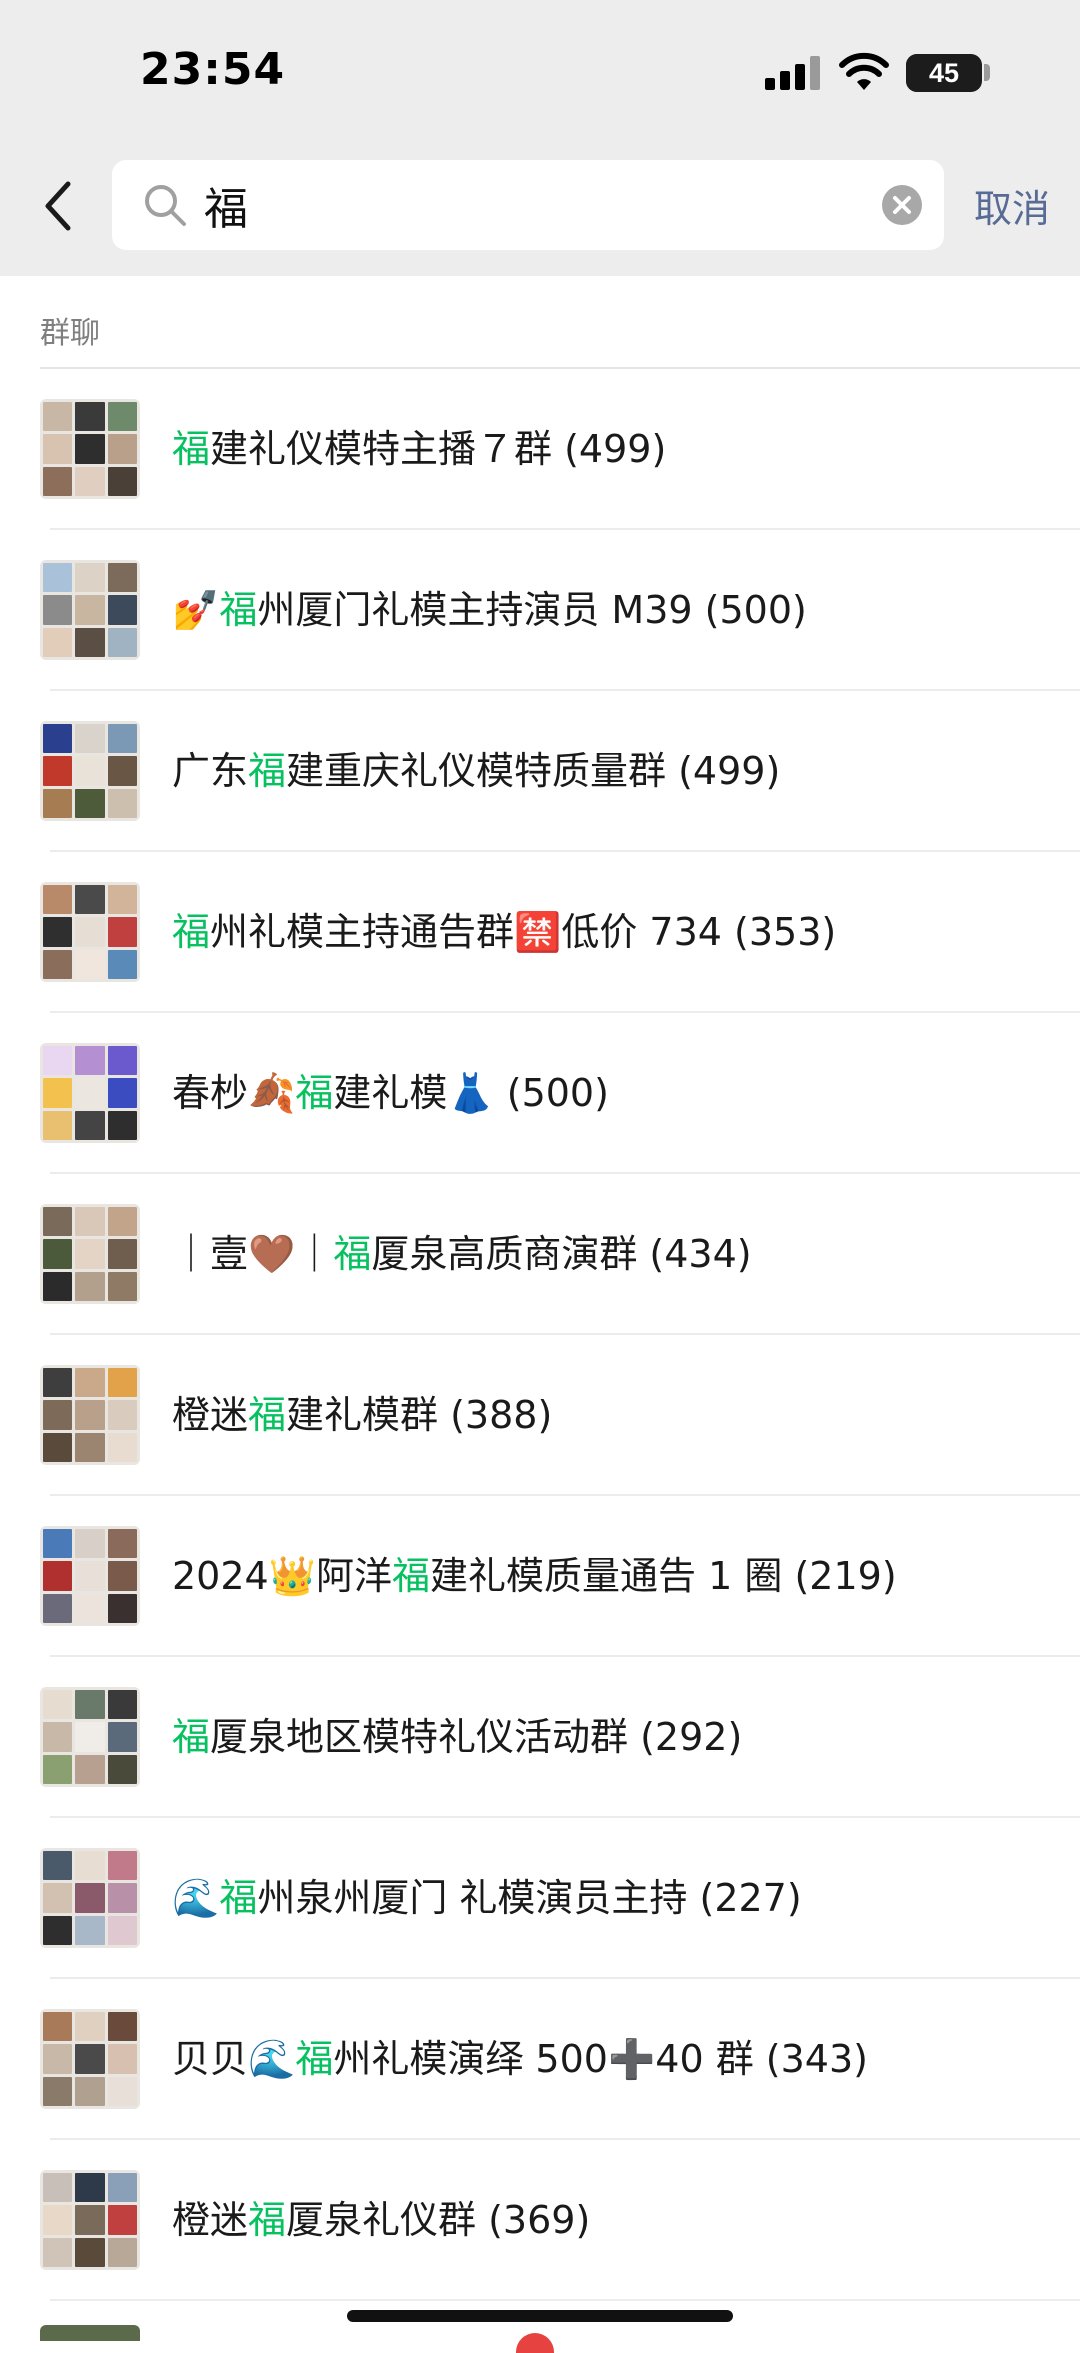 The image size is (1080, 2353). Describe the element at coordinates (234, 1093) in the screenshot. I see `group-name-prefix: 春杪🍂` at that location.